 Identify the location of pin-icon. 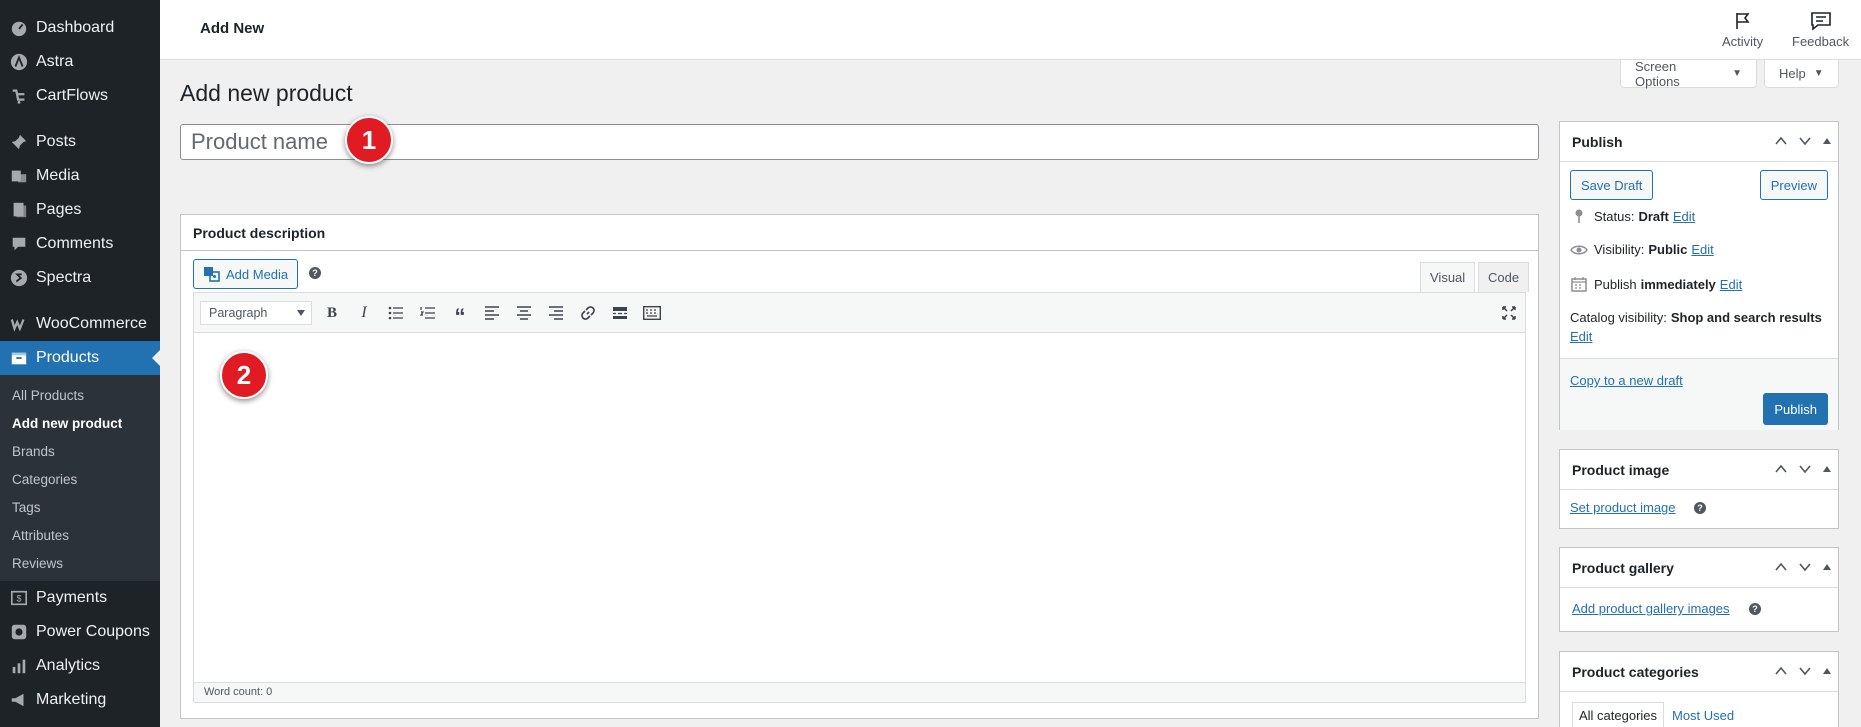
(1579, 216).